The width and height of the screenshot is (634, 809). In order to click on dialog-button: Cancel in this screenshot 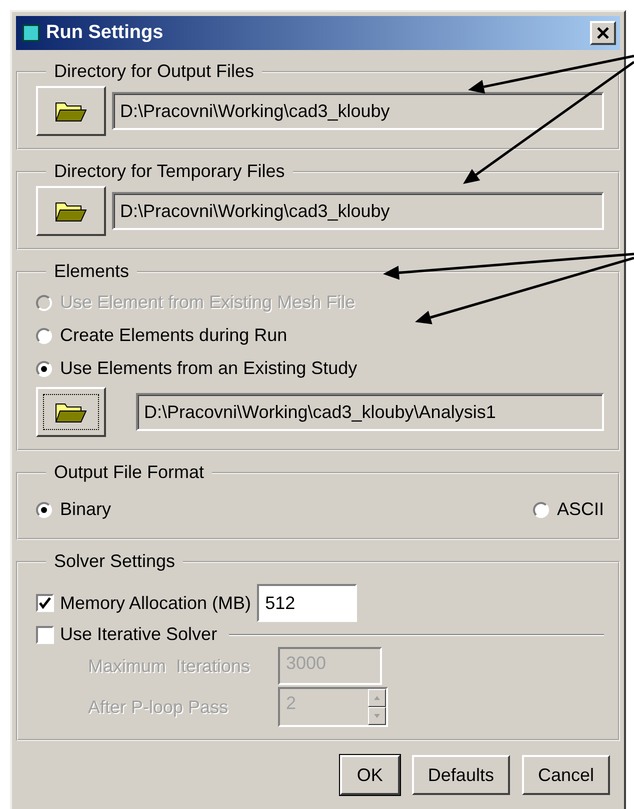, I will do `click(566, 775)`.